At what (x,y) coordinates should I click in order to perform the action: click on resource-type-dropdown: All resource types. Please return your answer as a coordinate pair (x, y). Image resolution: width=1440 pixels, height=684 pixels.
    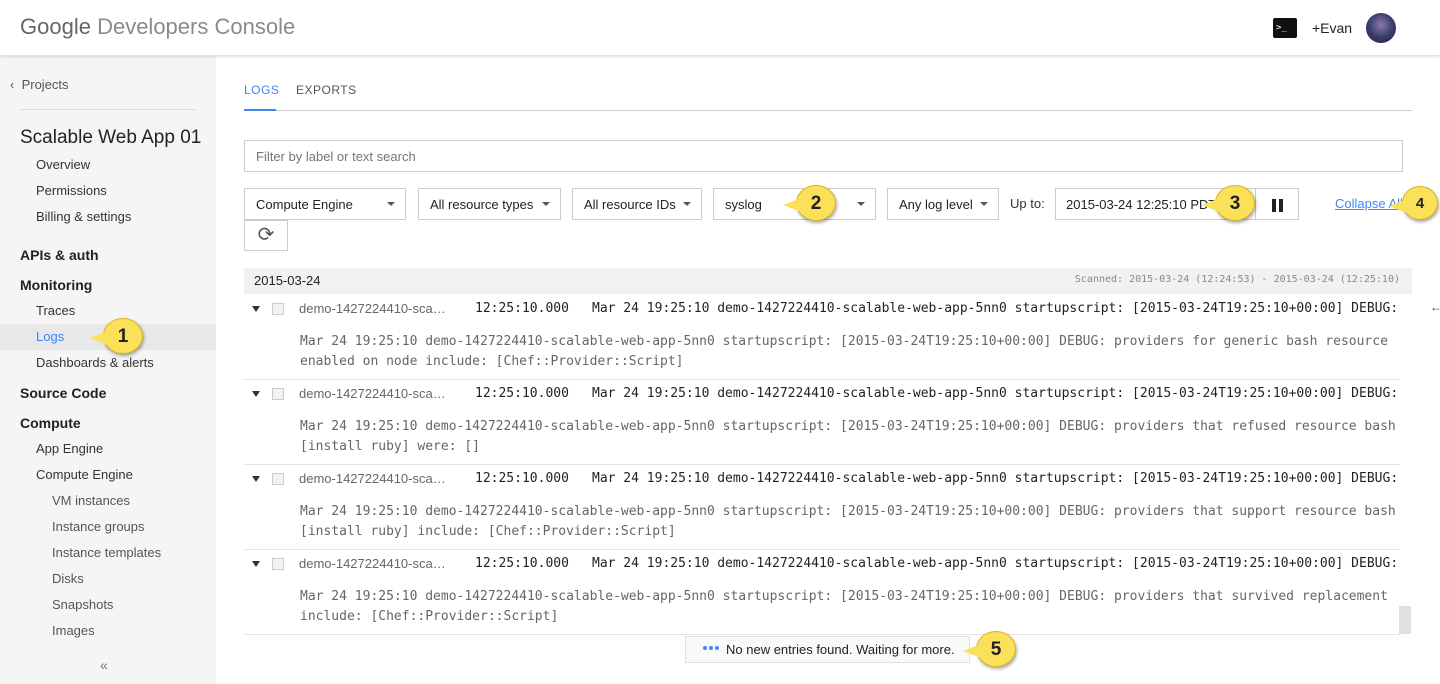
    Looking at the image, I should click on (489, 204).